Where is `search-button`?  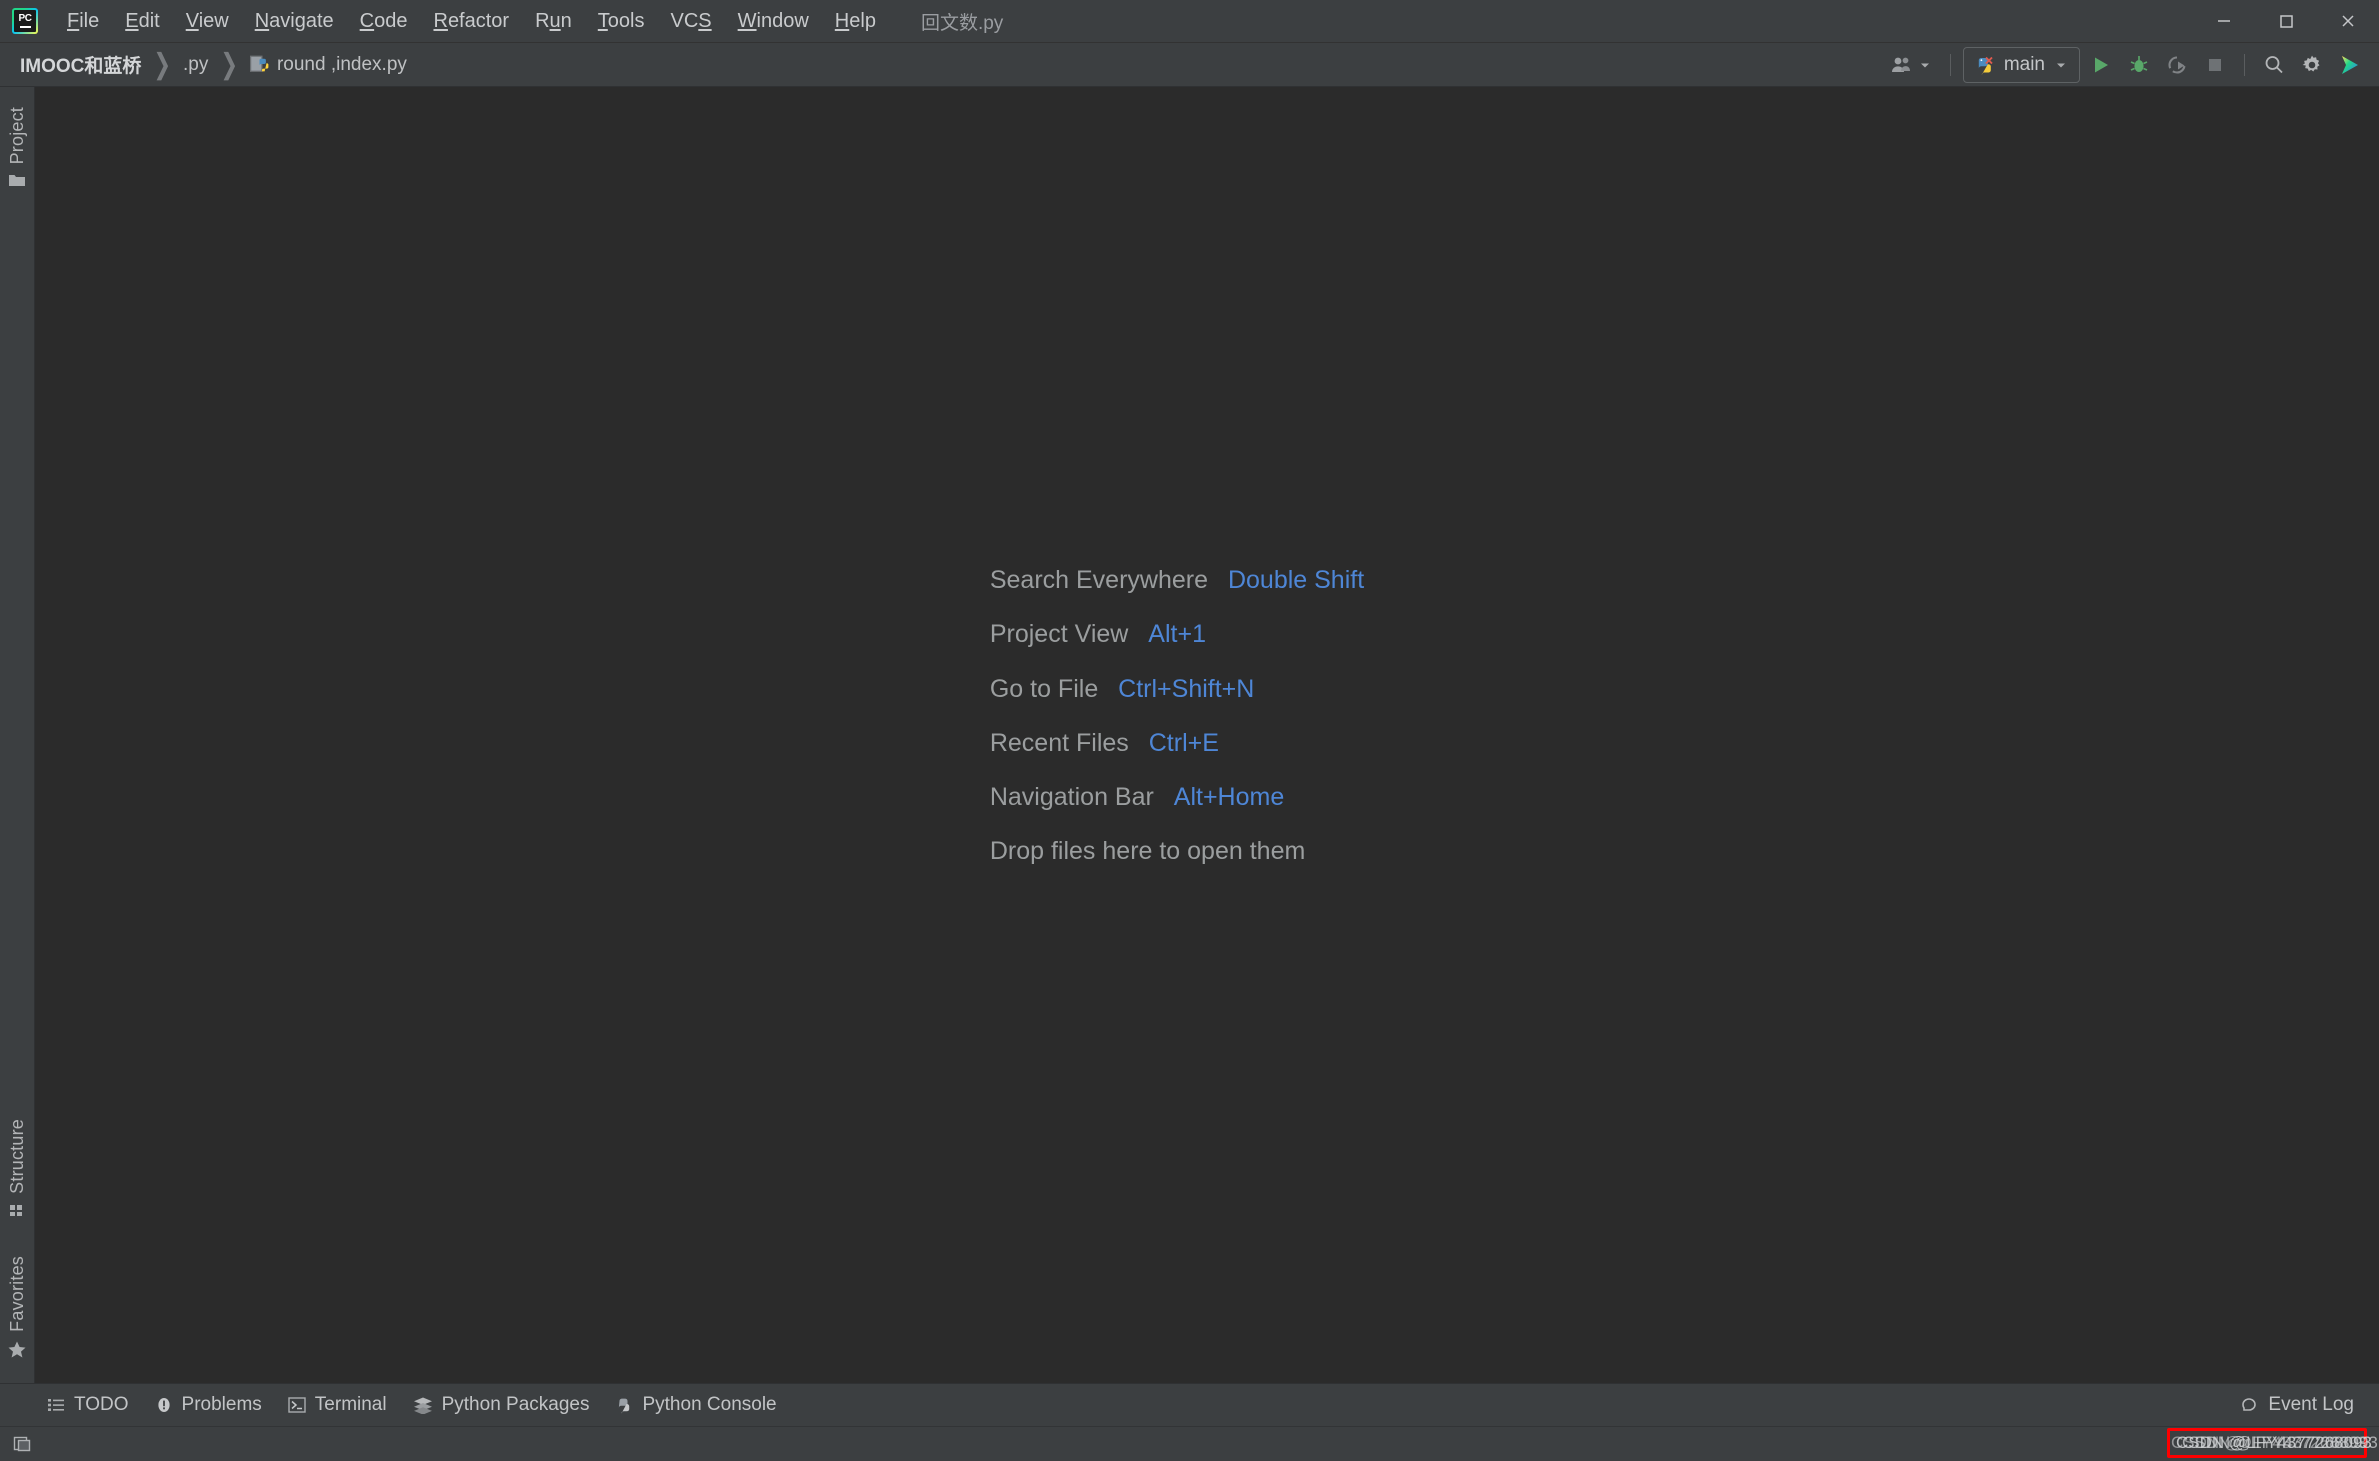 search-button is located at coordinates (2274, 65).